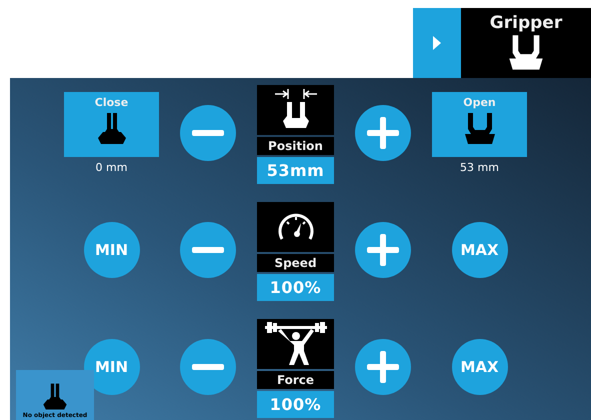 This screenshot has width=591, height=420. I want to click on weightlifter-icon, so click(295, 344).